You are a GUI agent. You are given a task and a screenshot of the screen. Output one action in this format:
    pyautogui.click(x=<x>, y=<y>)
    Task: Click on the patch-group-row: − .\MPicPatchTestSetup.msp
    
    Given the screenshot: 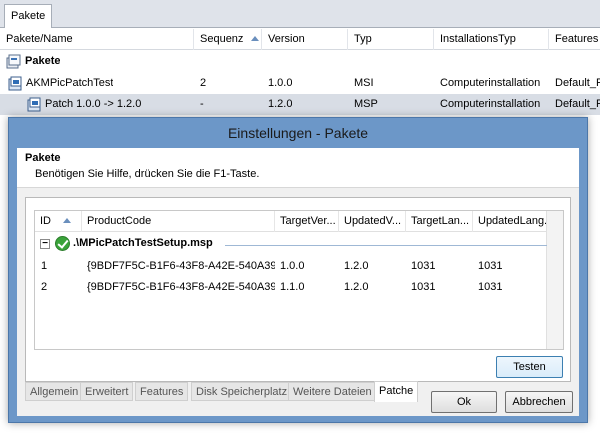 What is the action you would take?
    pyautogui.click(x=291, y=244)
    